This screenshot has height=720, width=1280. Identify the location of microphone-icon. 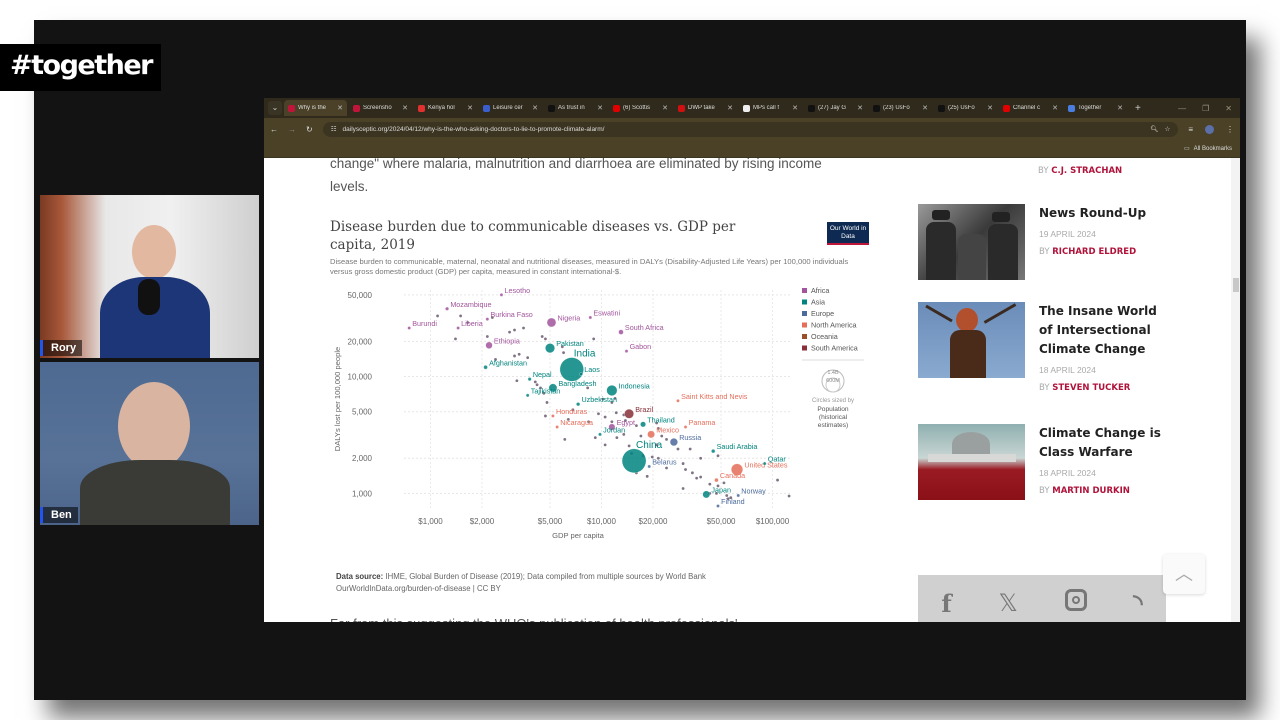
(149, 297).